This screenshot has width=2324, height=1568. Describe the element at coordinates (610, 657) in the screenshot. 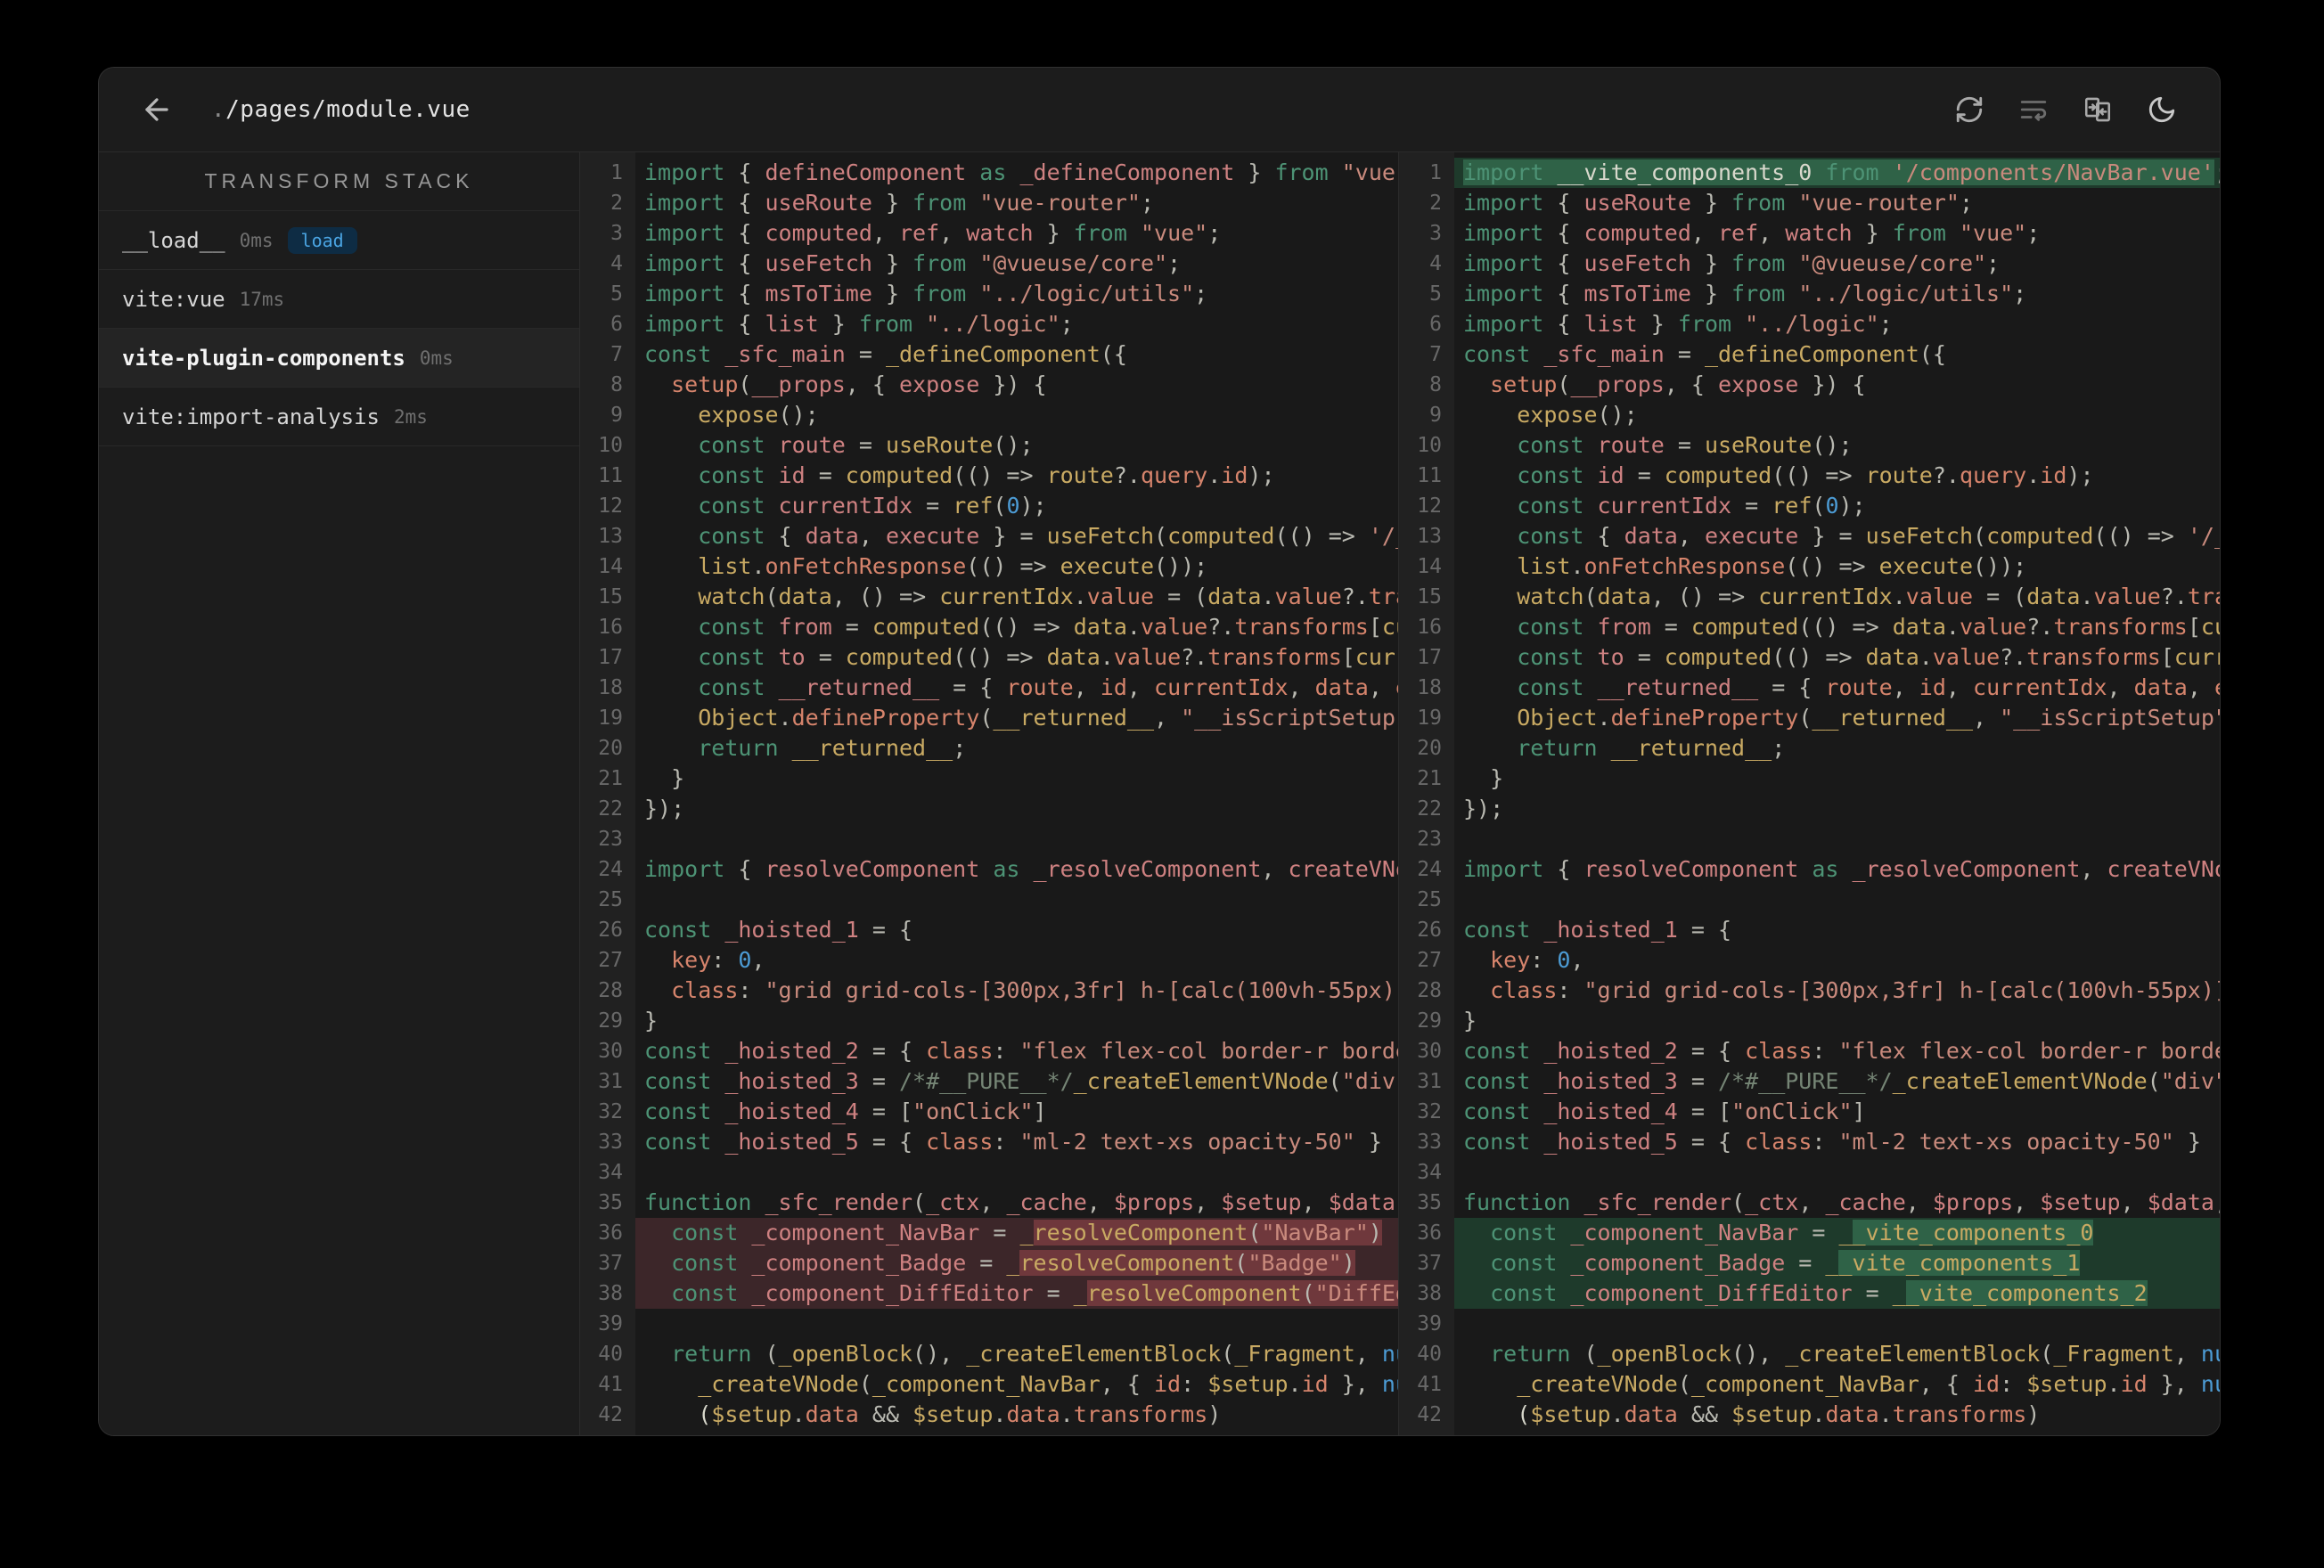

I see `line-number: 17` at that location.